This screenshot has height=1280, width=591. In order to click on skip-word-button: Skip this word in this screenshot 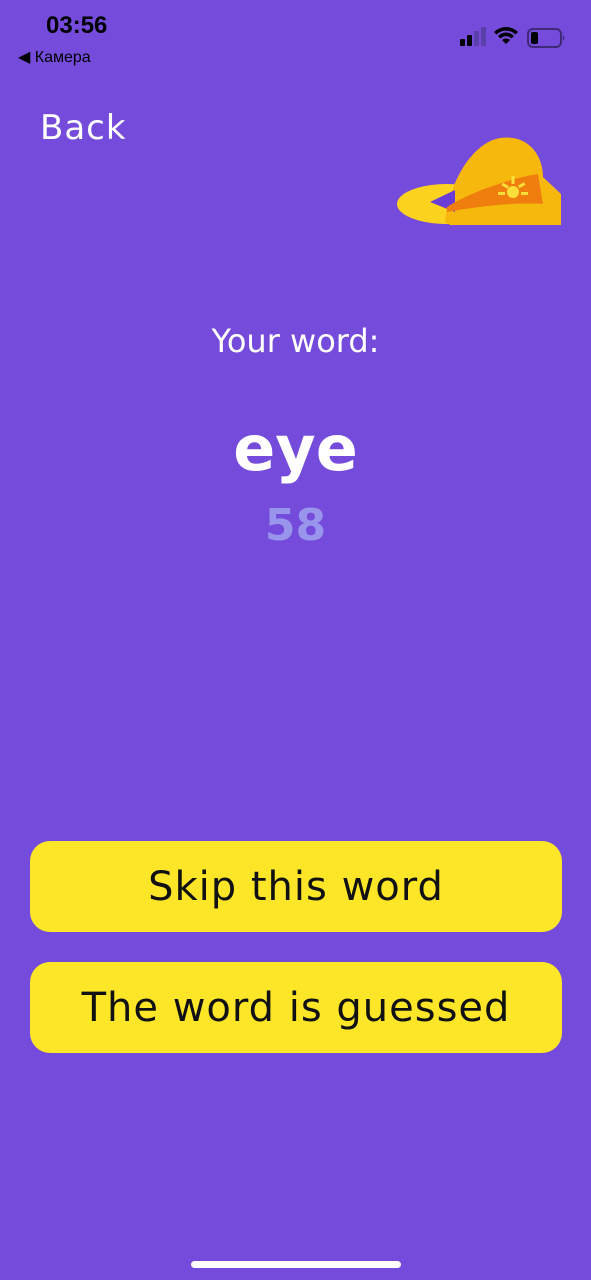, I will do `click(296, 886)`.